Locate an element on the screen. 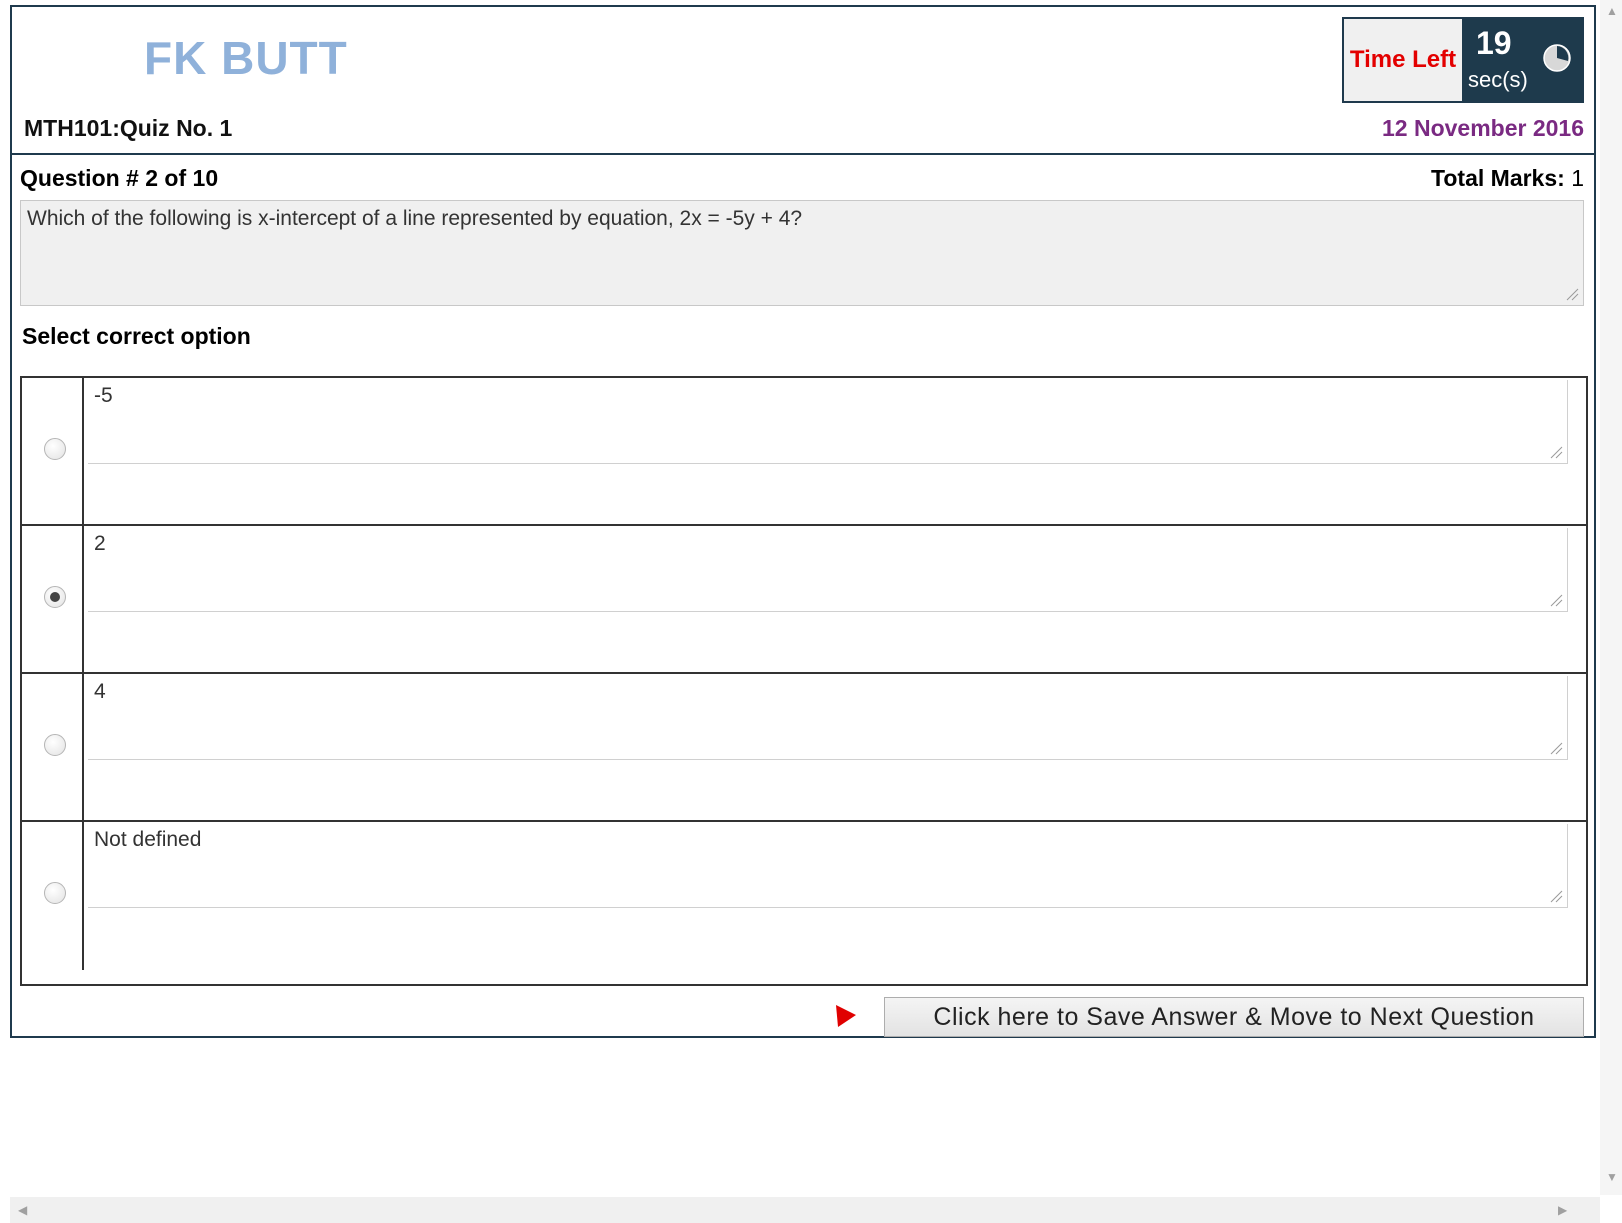 The width and height of the screenshot is (1622, 1223). play-arrow-icon is located at coordinates (846, 1016).